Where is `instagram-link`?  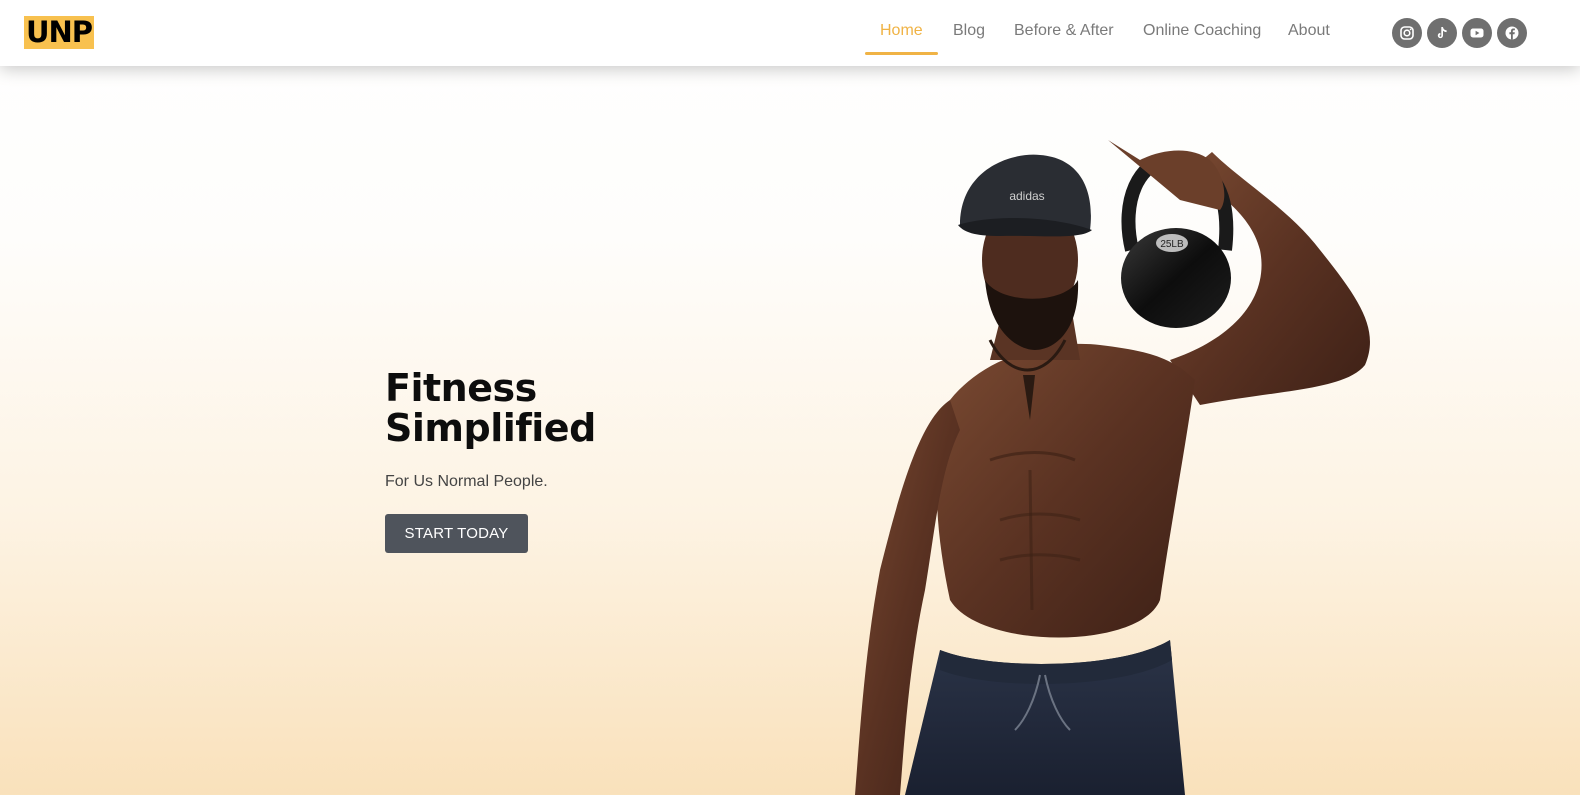
instagram-link is located at coordinates (1407, 33).